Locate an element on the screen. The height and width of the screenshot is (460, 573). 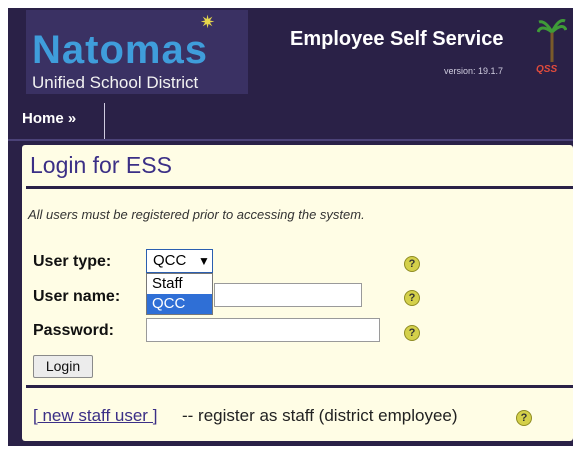
app-title: Employee Self Service is located at coordinates (397, 39).